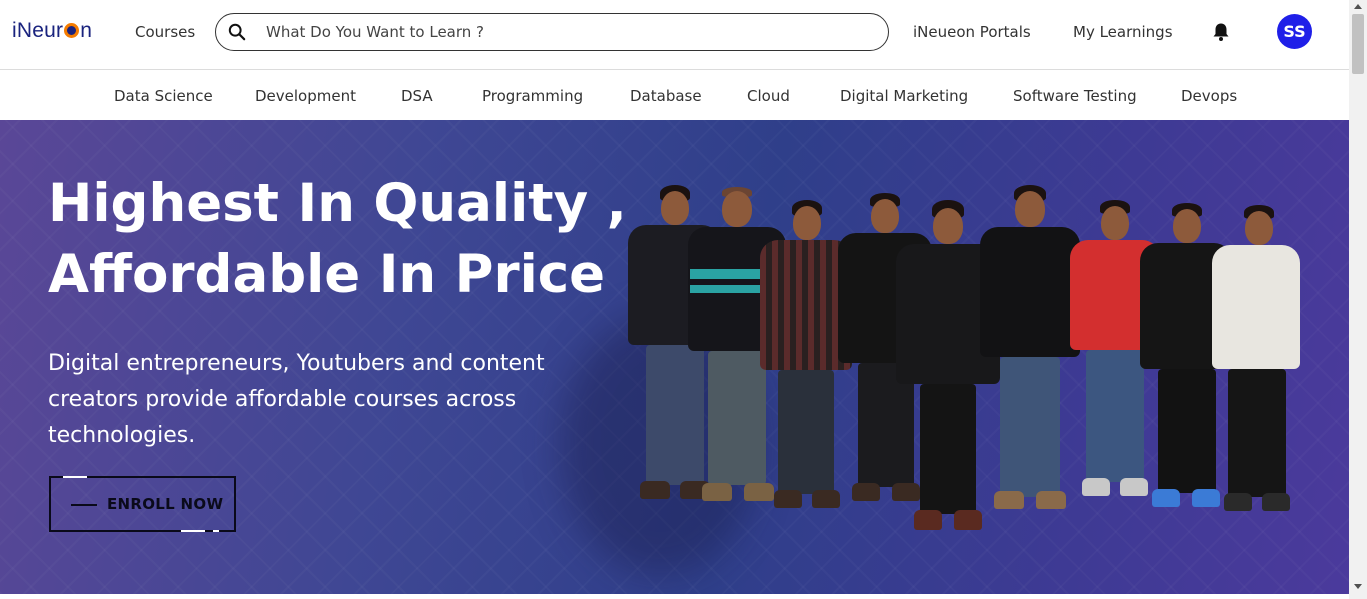  What do you see at coordinates (337, 203) in the screenshot?
I see `hero-title-line-1: Highest In Quality ,` at bounding box center [337, 203].